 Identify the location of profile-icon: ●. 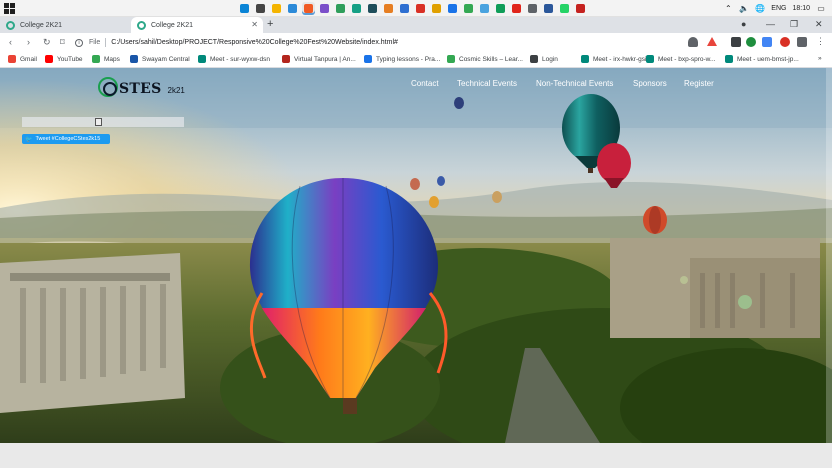
(743, 24).